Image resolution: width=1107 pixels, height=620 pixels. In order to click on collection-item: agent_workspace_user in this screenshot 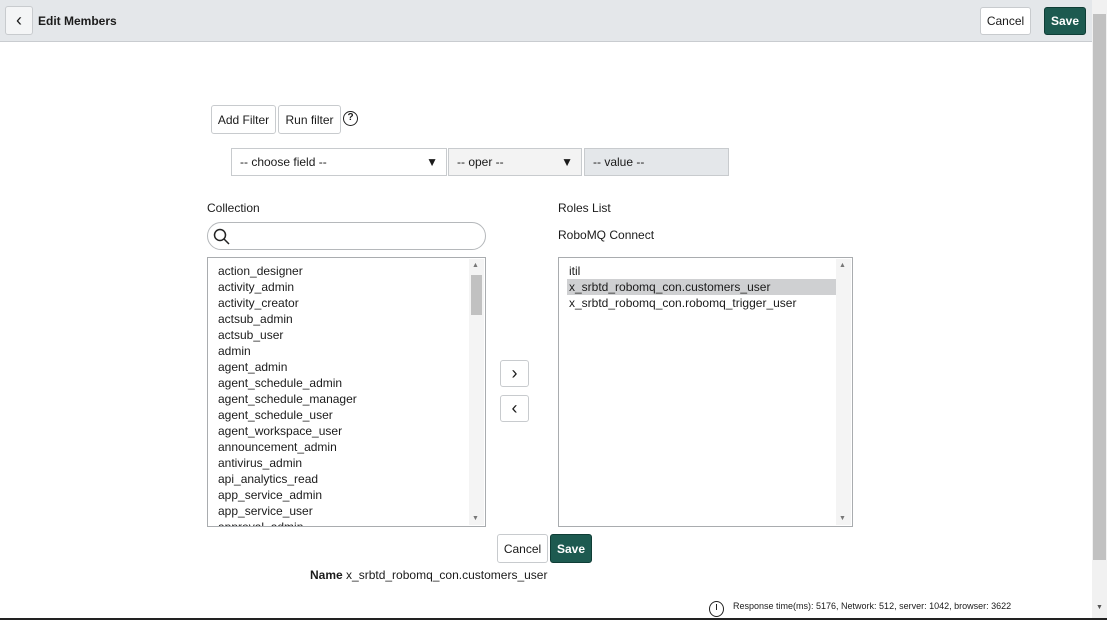, I will do `click(346, 431)`.